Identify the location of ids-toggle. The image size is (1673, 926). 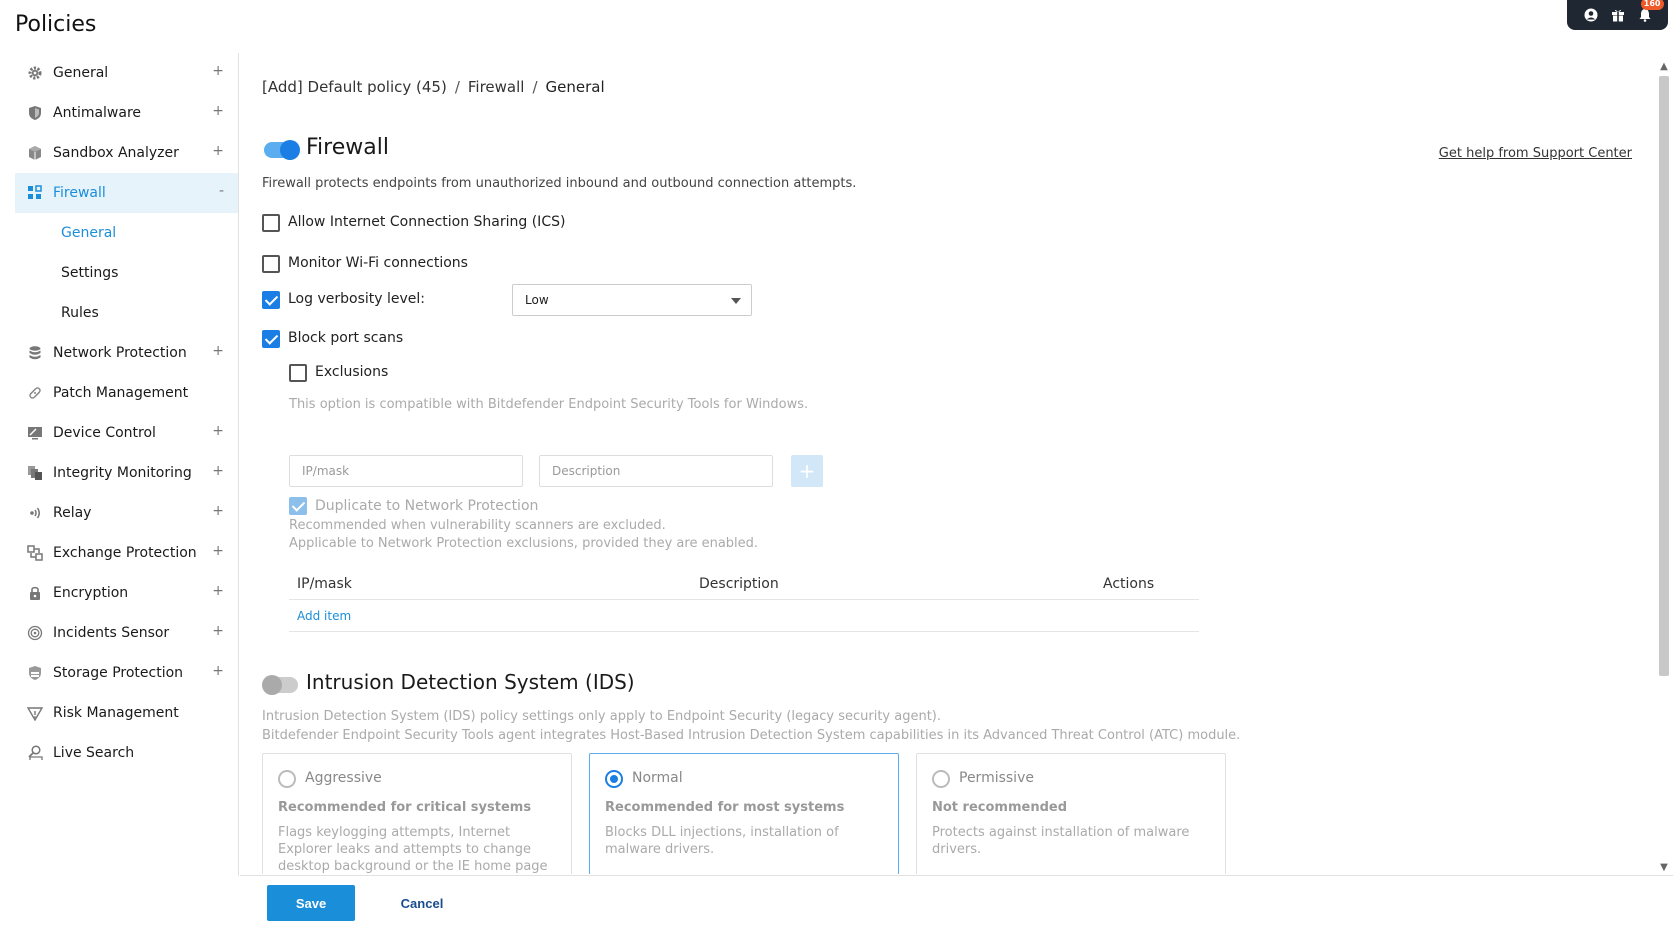
(280, 685).